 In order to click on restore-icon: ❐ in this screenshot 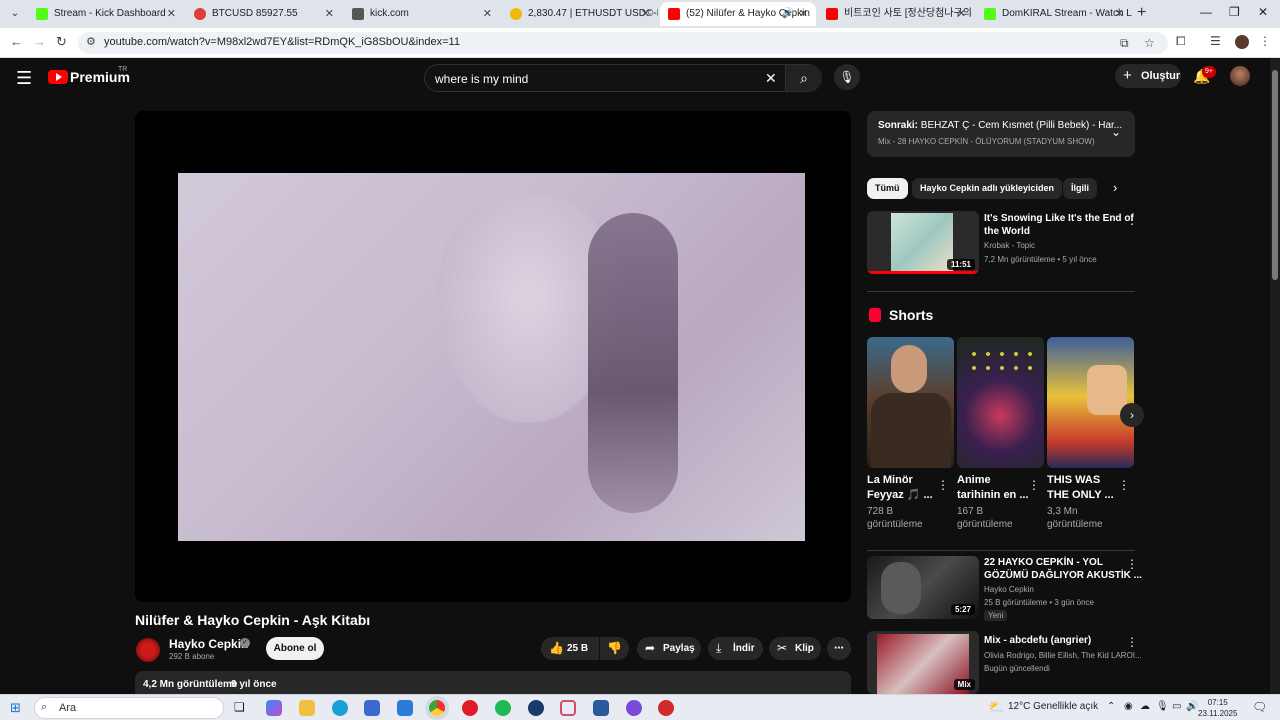, I will do `click(1234, 12)`.